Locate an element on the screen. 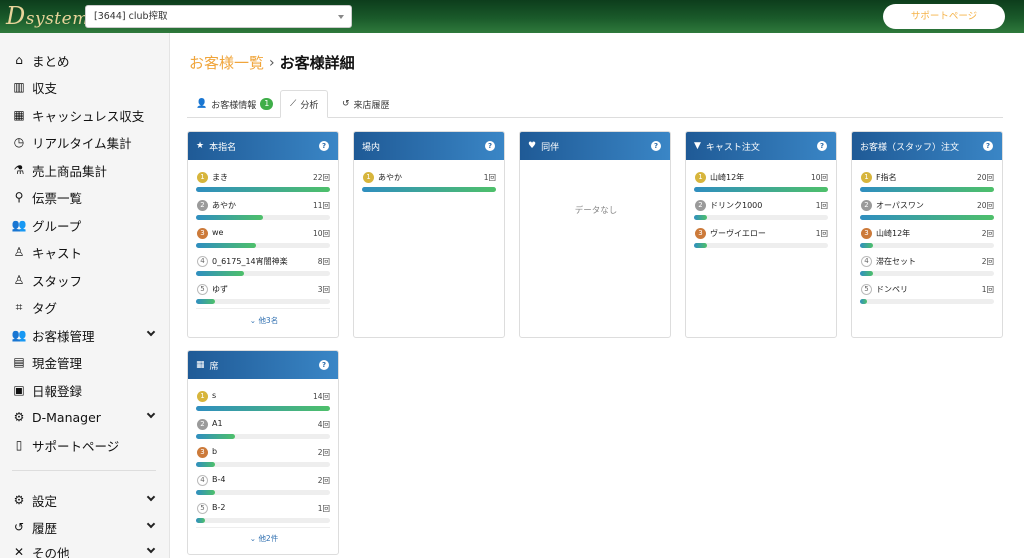 The height and width of the screenshot is (558, 1024). card-header: ★ 本指名 ? is located at coordinates (263, 146).